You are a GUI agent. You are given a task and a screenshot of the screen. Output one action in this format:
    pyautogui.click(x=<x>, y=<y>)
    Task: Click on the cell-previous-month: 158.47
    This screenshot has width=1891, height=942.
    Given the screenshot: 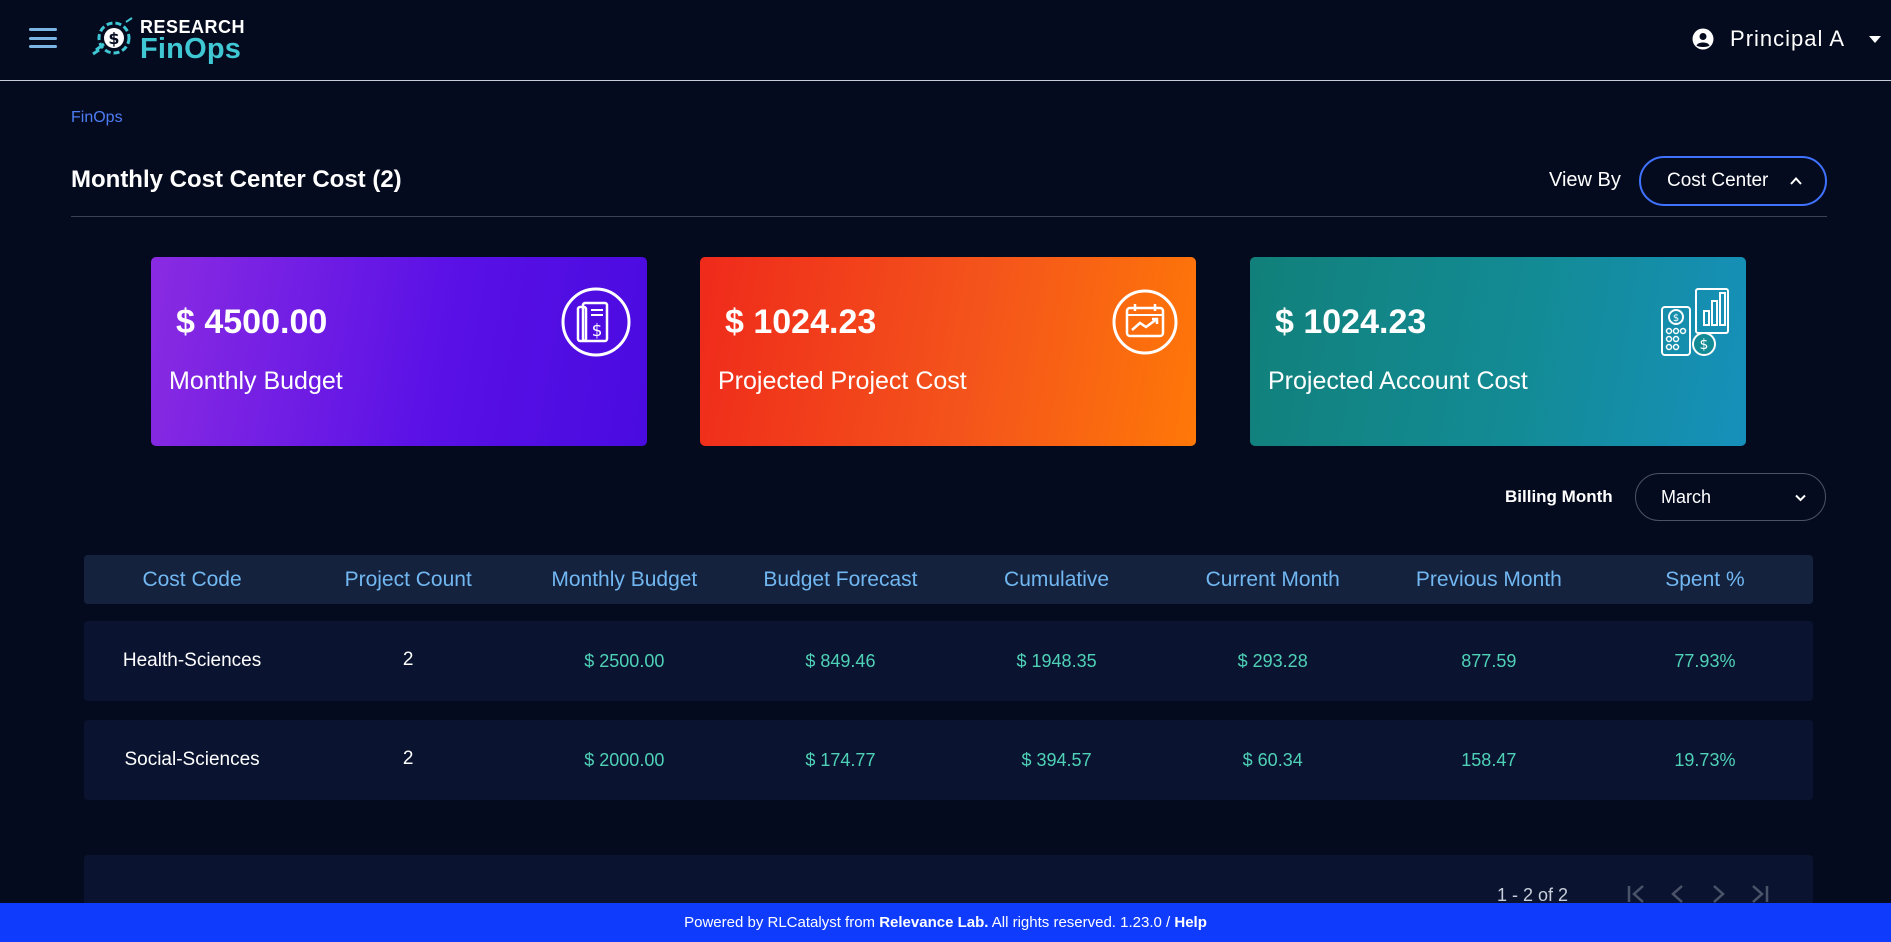 What is the action you would take?
    pyautogui.click(x=1489, y=759)
    